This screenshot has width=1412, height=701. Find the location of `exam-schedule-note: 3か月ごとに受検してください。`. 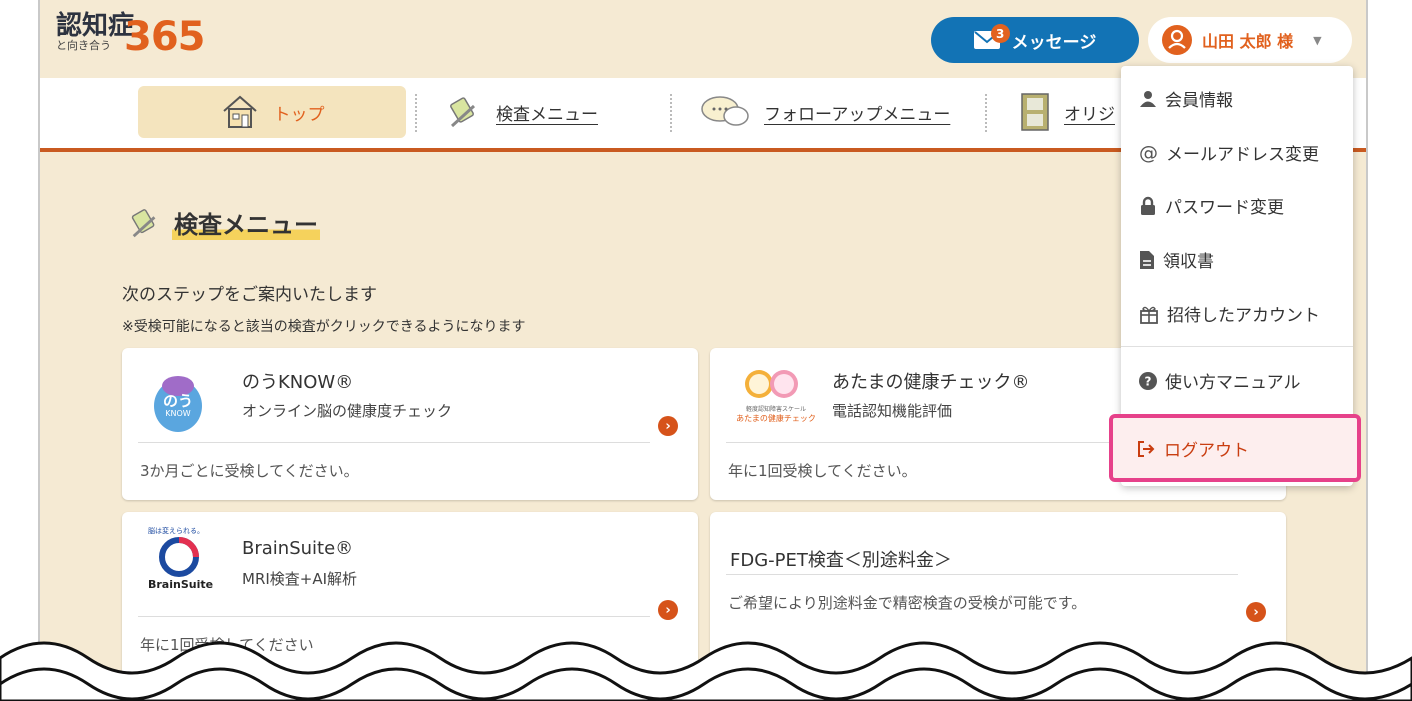

exam-schedule-note: 3か月ごとに受検してください。 is located at coordinates (249, 471).